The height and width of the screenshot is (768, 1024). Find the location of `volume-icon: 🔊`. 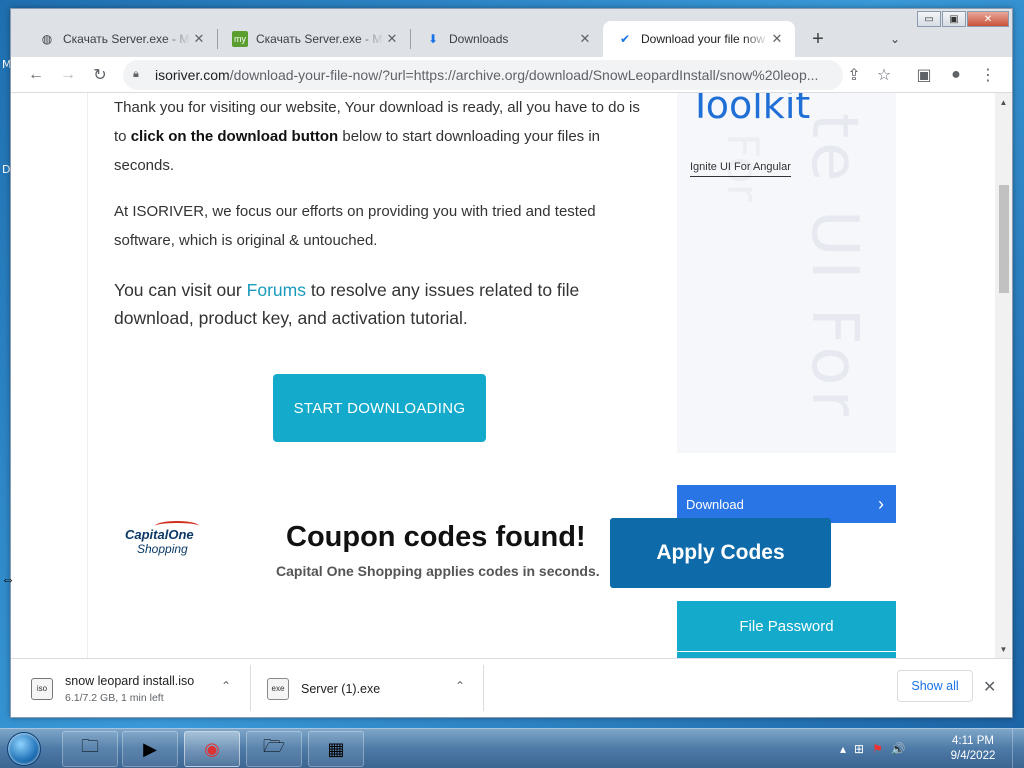

volume-icon: 🔊 is located at coordinates (898, 749).